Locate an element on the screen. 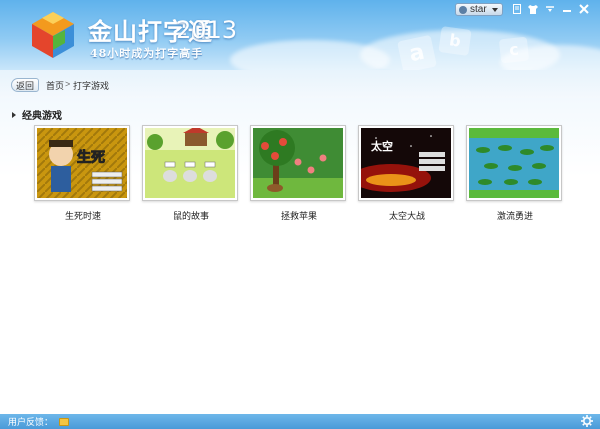 The image size is (600, 429). game-thumbnail-image: 太空 is located at coordinates (406, 163).